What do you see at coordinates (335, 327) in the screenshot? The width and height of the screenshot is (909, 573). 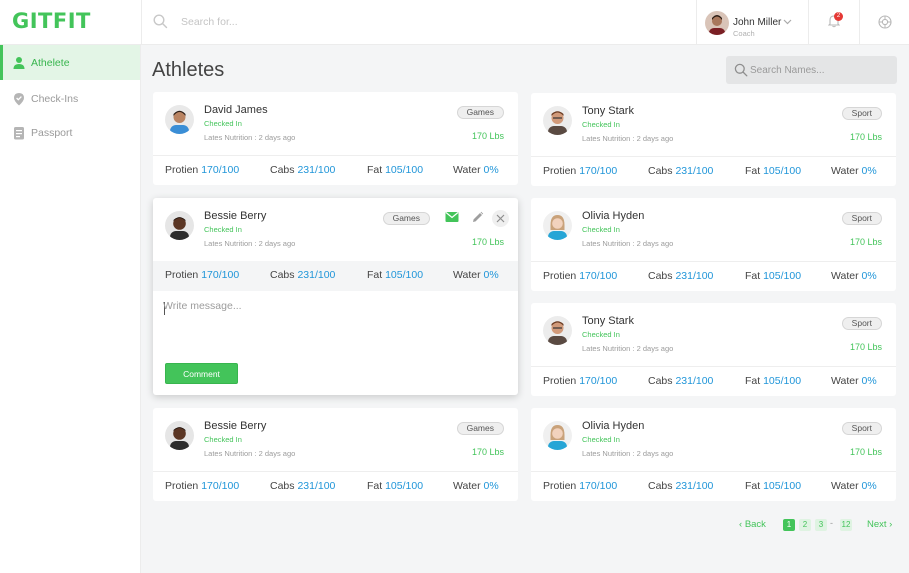 I see `message-input` at bounding box center [335, 327].